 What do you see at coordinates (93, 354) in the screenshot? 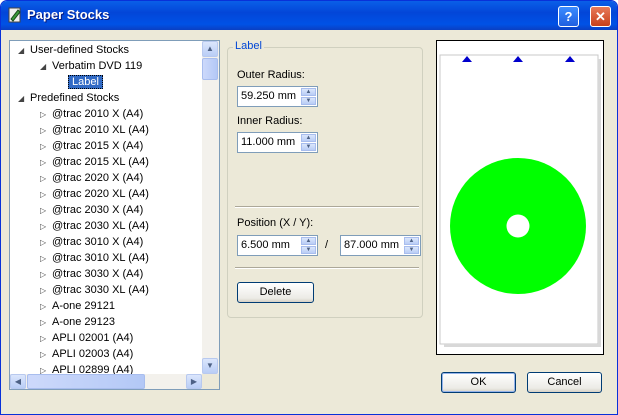
I see `tree-node-label: APLI 02003 (A4)` at bounding box center [93, 354].